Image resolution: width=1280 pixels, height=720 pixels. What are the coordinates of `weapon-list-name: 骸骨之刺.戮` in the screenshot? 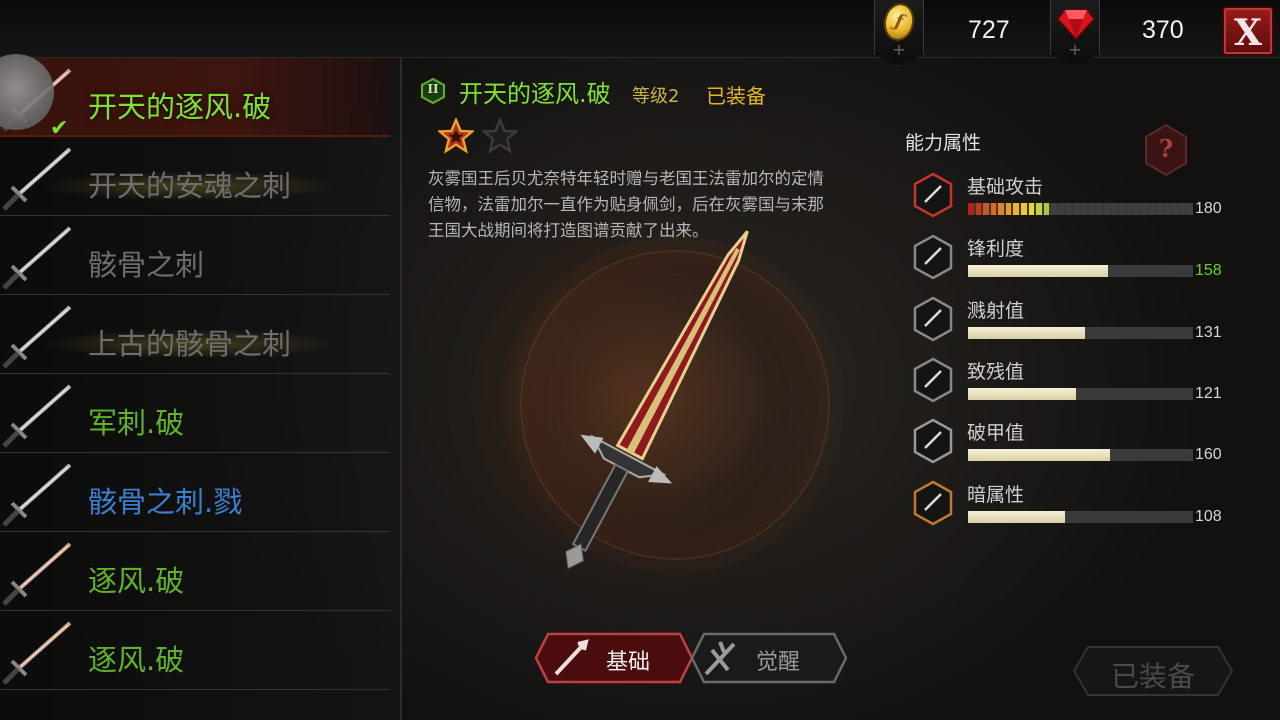 It's located at (165, 502).